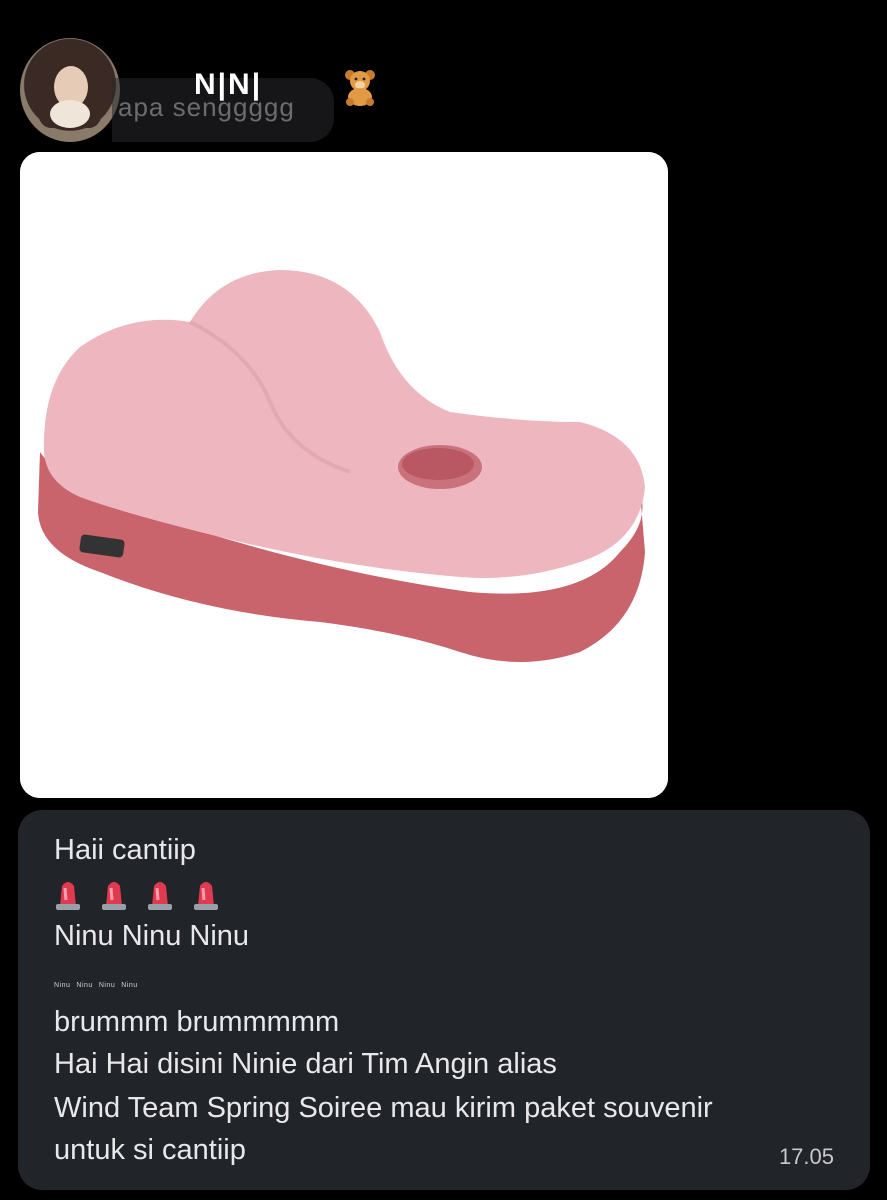 The image size is (887, 1200). Describe the element at coordinates (443, 75) in the screenshot. I see `chat-header: apa senggggg N|N|` at that location.